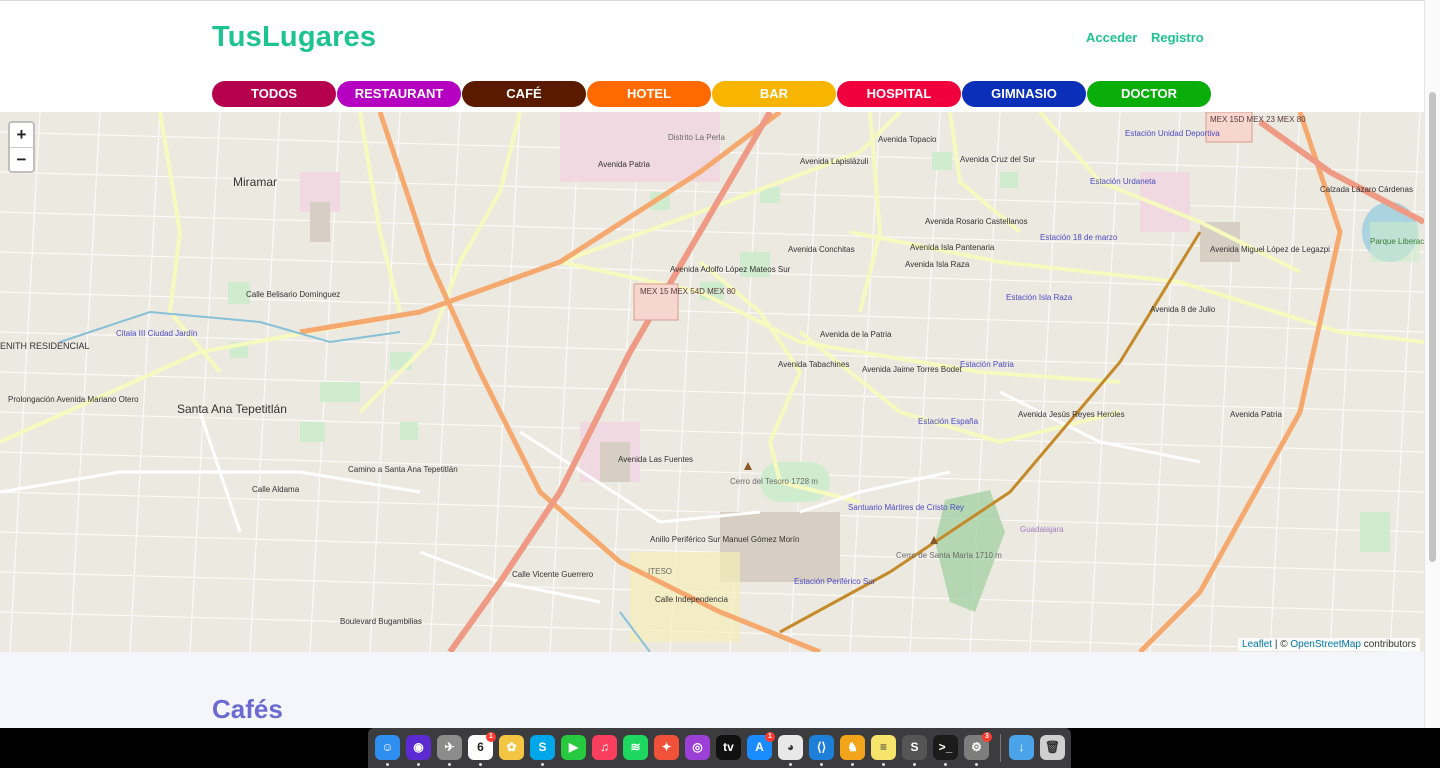 The image size is (1440, 768). Describe the element at coordinates (418, 747) in the screenshot. I see `dock-siri-icon: ◉` at that location.